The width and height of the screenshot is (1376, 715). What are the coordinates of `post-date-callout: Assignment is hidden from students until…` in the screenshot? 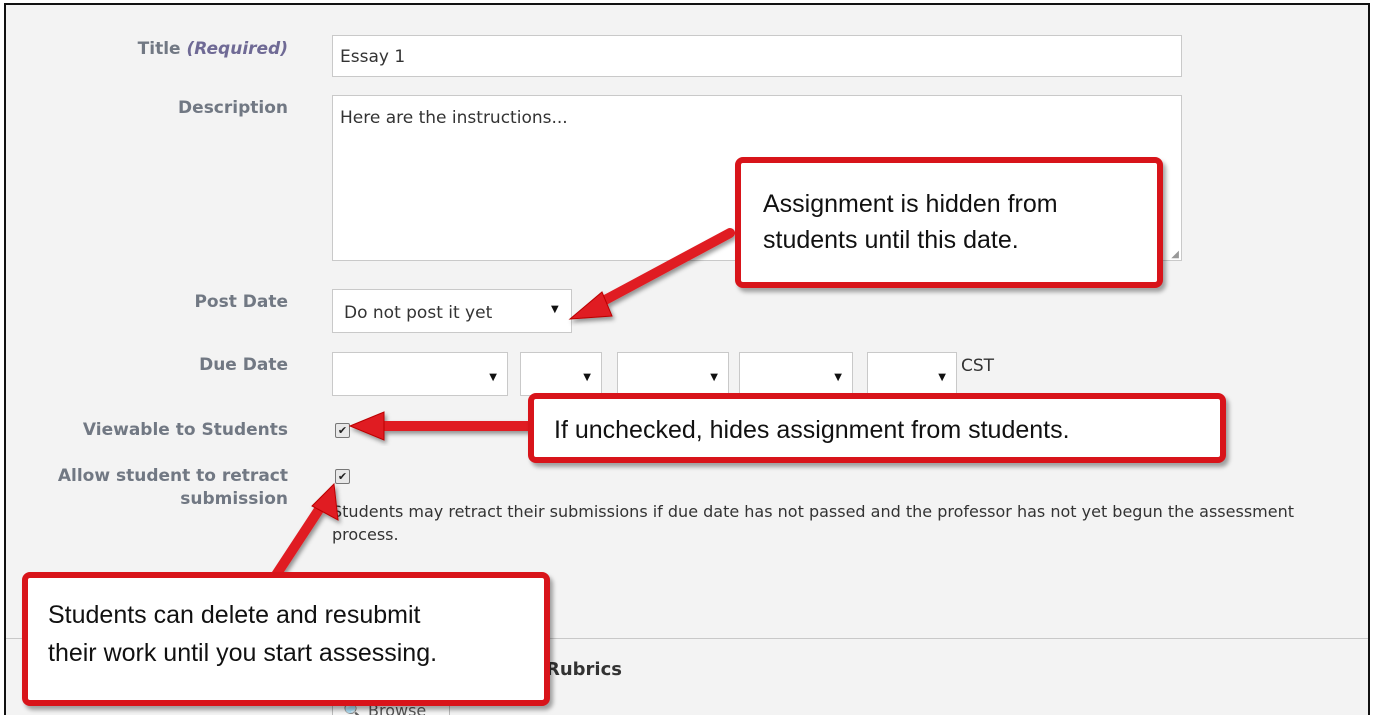 It's located at (949, 222).